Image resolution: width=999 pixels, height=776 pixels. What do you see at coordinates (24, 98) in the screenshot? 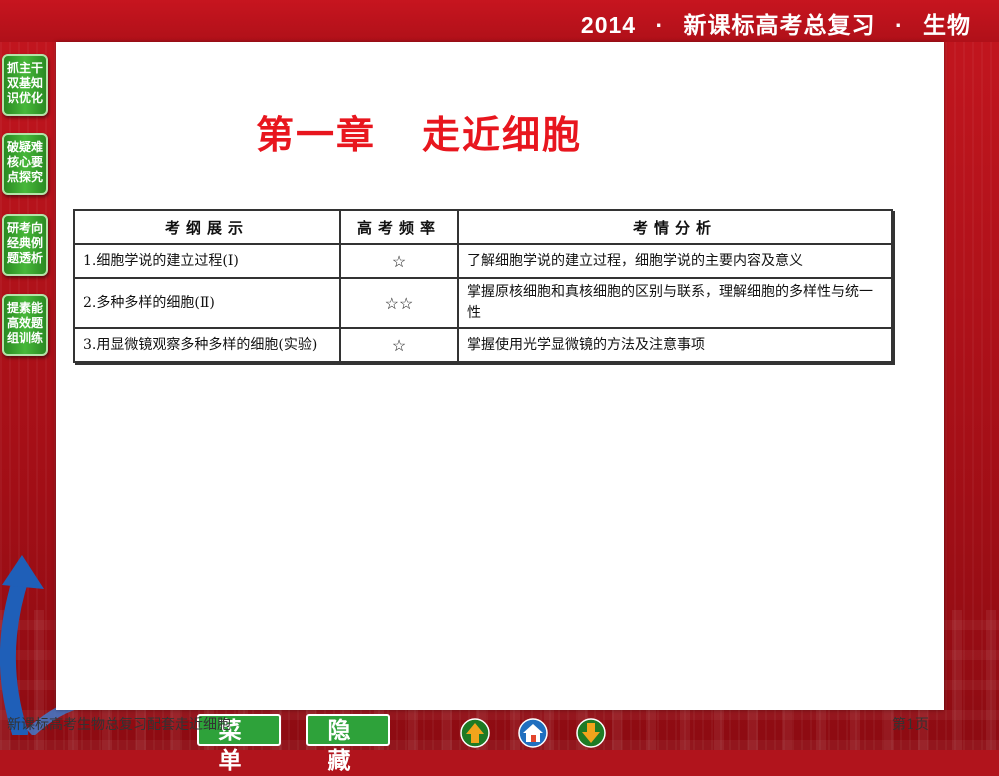
I see `side-tab-line: 识优化` at bounding box center [24, 98].